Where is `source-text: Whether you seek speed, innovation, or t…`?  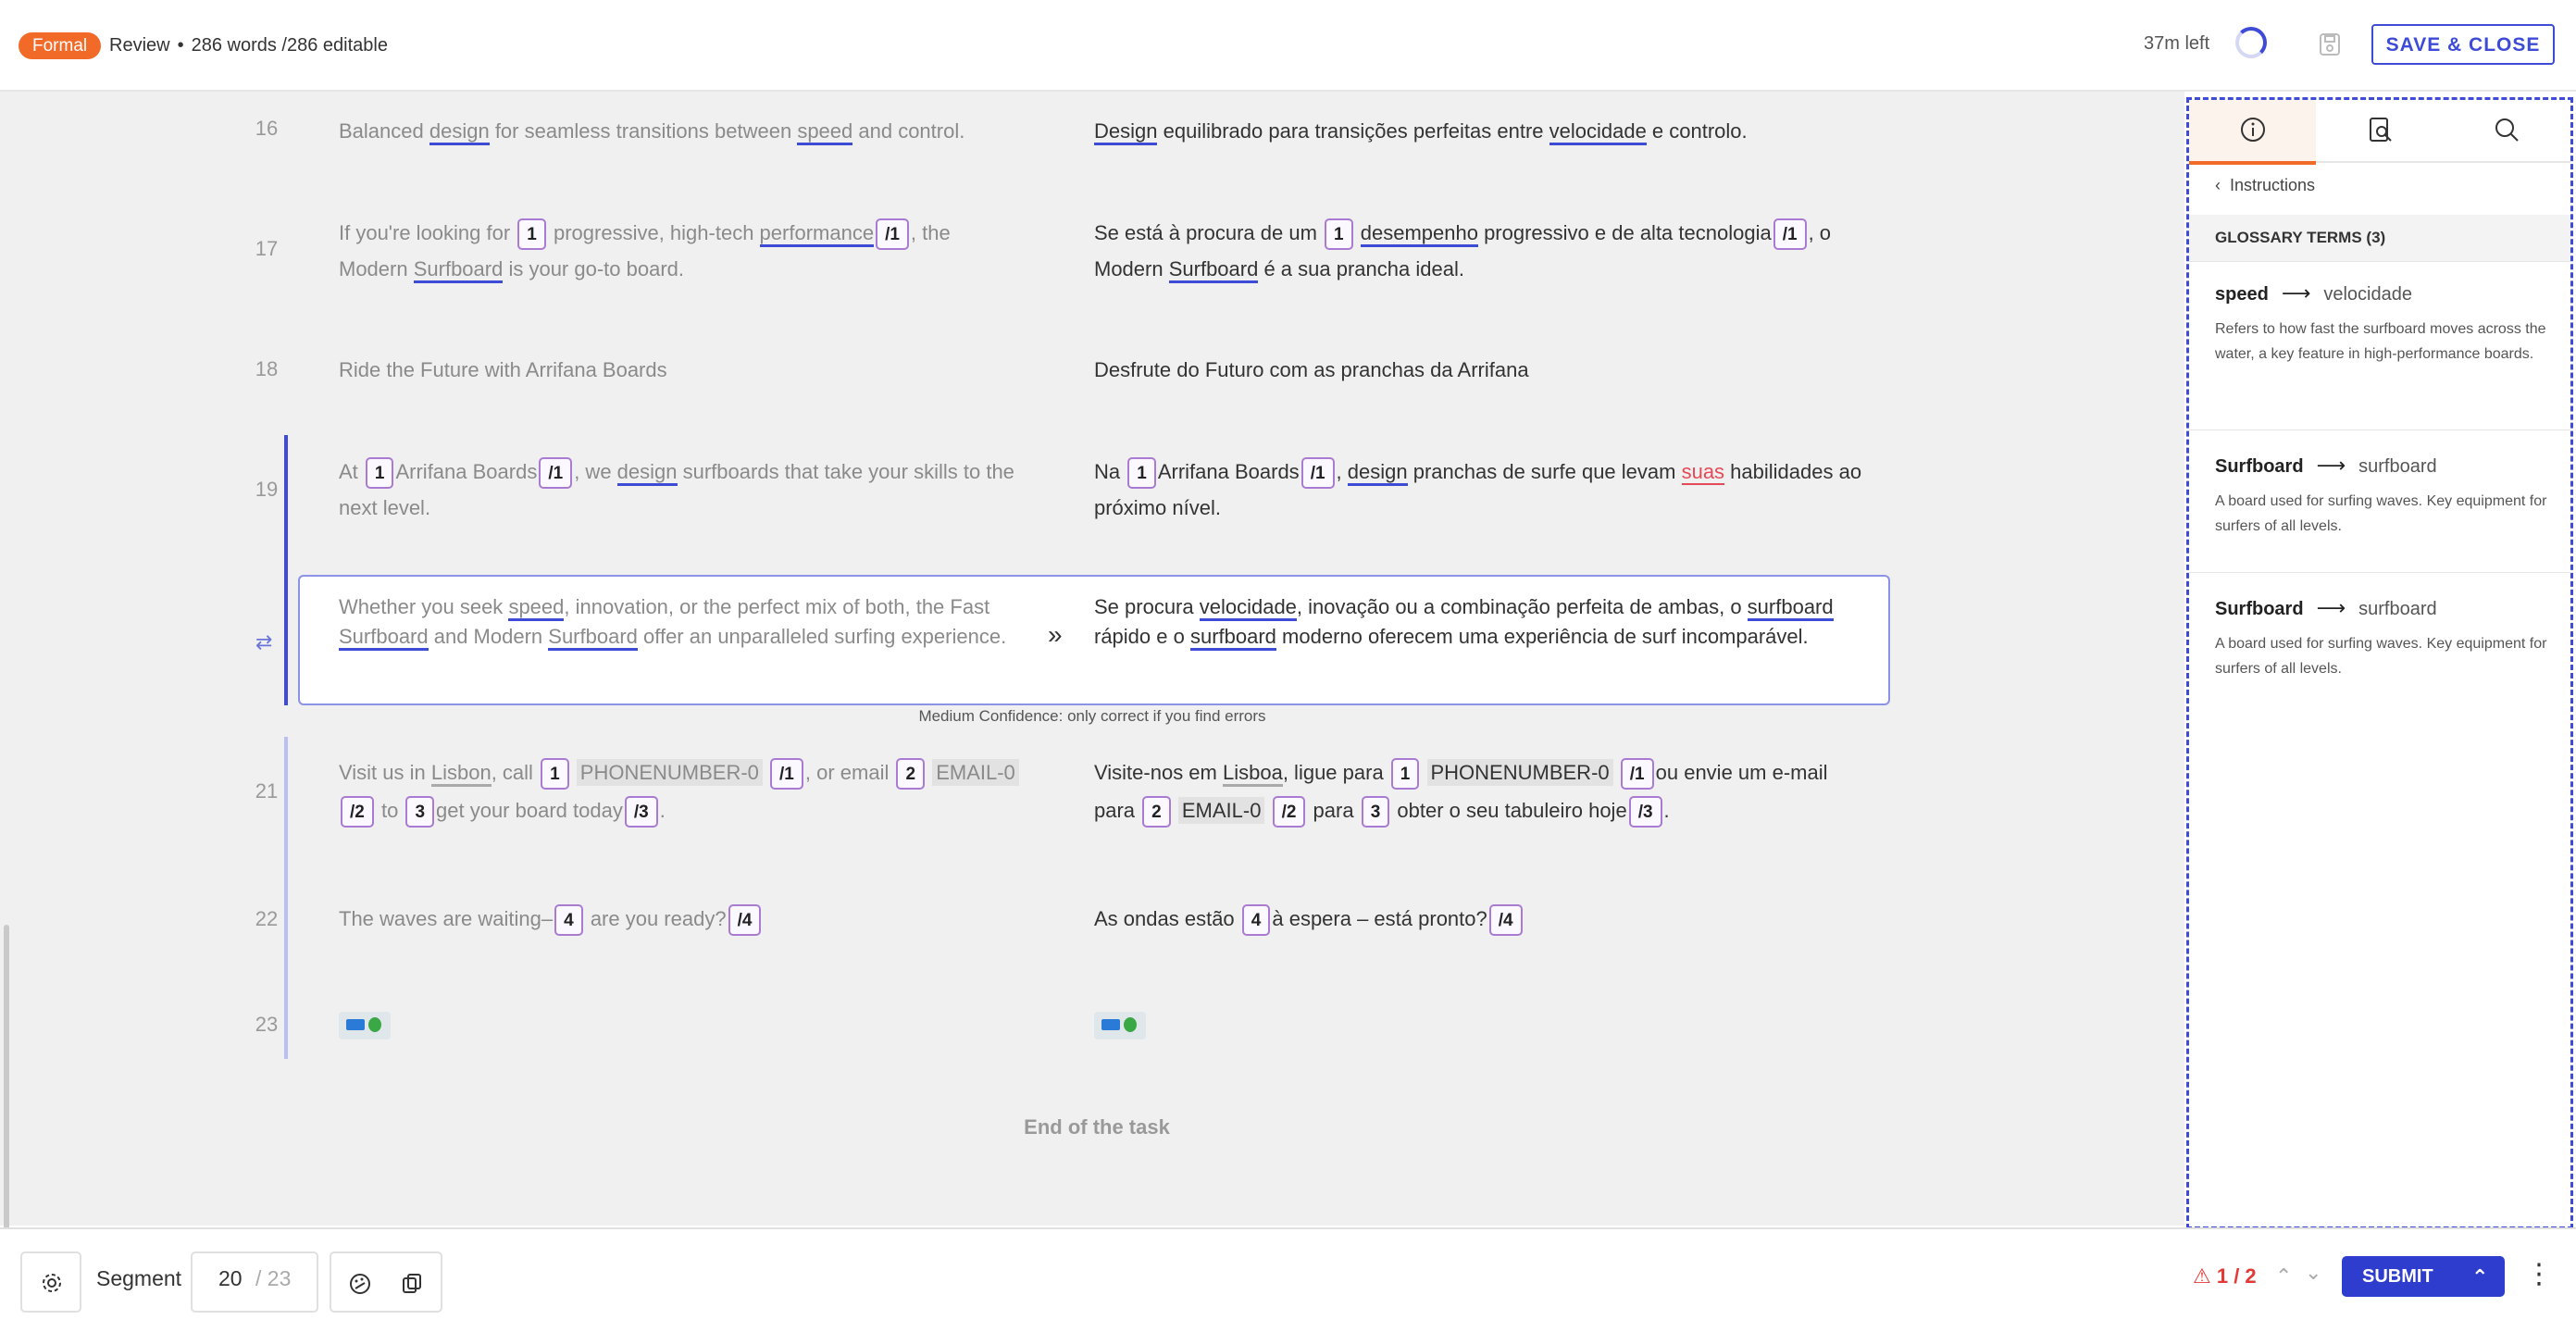 source-text: Whether you seek speed, innovation, or t… is located at coordinates (681, 622).